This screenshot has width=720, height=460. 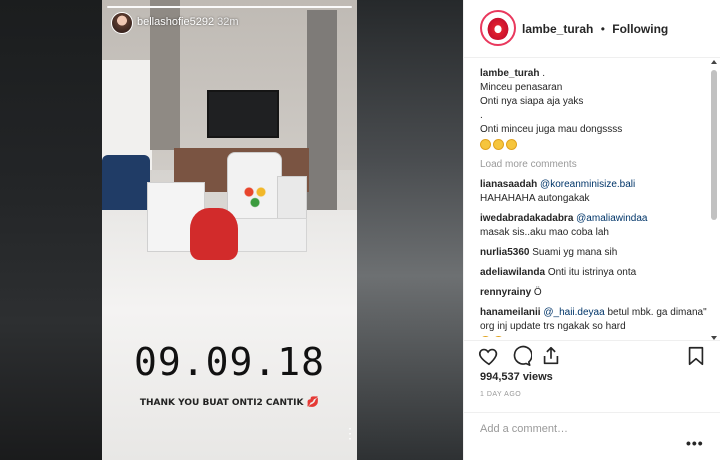 I want to click on posted-time: 1 DAY AGO, so click(x=500, y=394).